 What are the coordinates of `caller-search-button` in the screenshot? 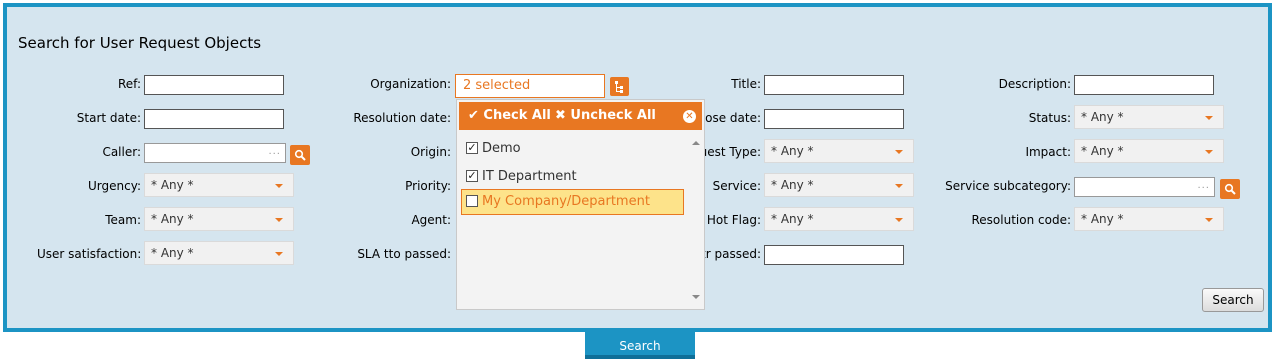 It's located at (300, 155).